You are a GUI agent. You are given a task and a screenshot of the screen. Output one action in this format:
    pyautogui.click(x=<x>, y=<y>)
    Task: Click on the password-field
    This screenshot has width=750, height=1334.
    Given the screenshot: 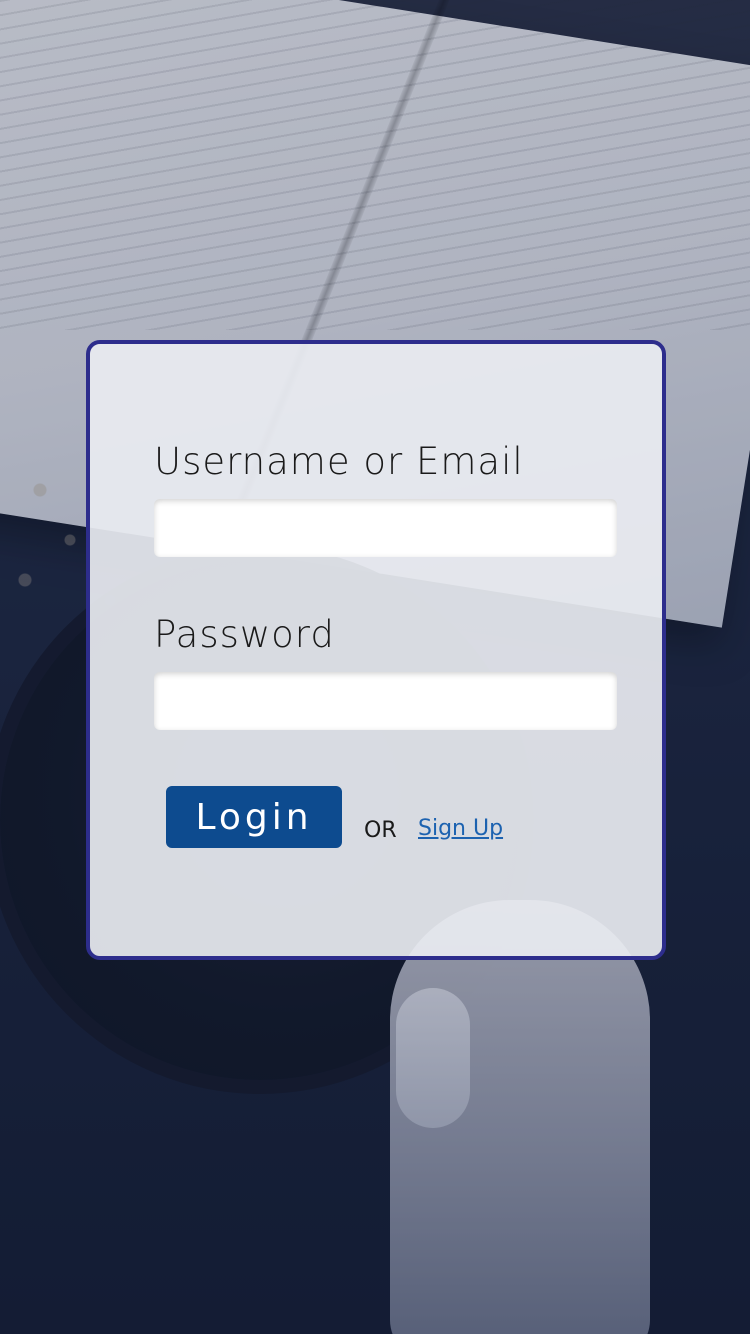 What is the action you would take?
    pyautogui.click(x=385, y=701)
    